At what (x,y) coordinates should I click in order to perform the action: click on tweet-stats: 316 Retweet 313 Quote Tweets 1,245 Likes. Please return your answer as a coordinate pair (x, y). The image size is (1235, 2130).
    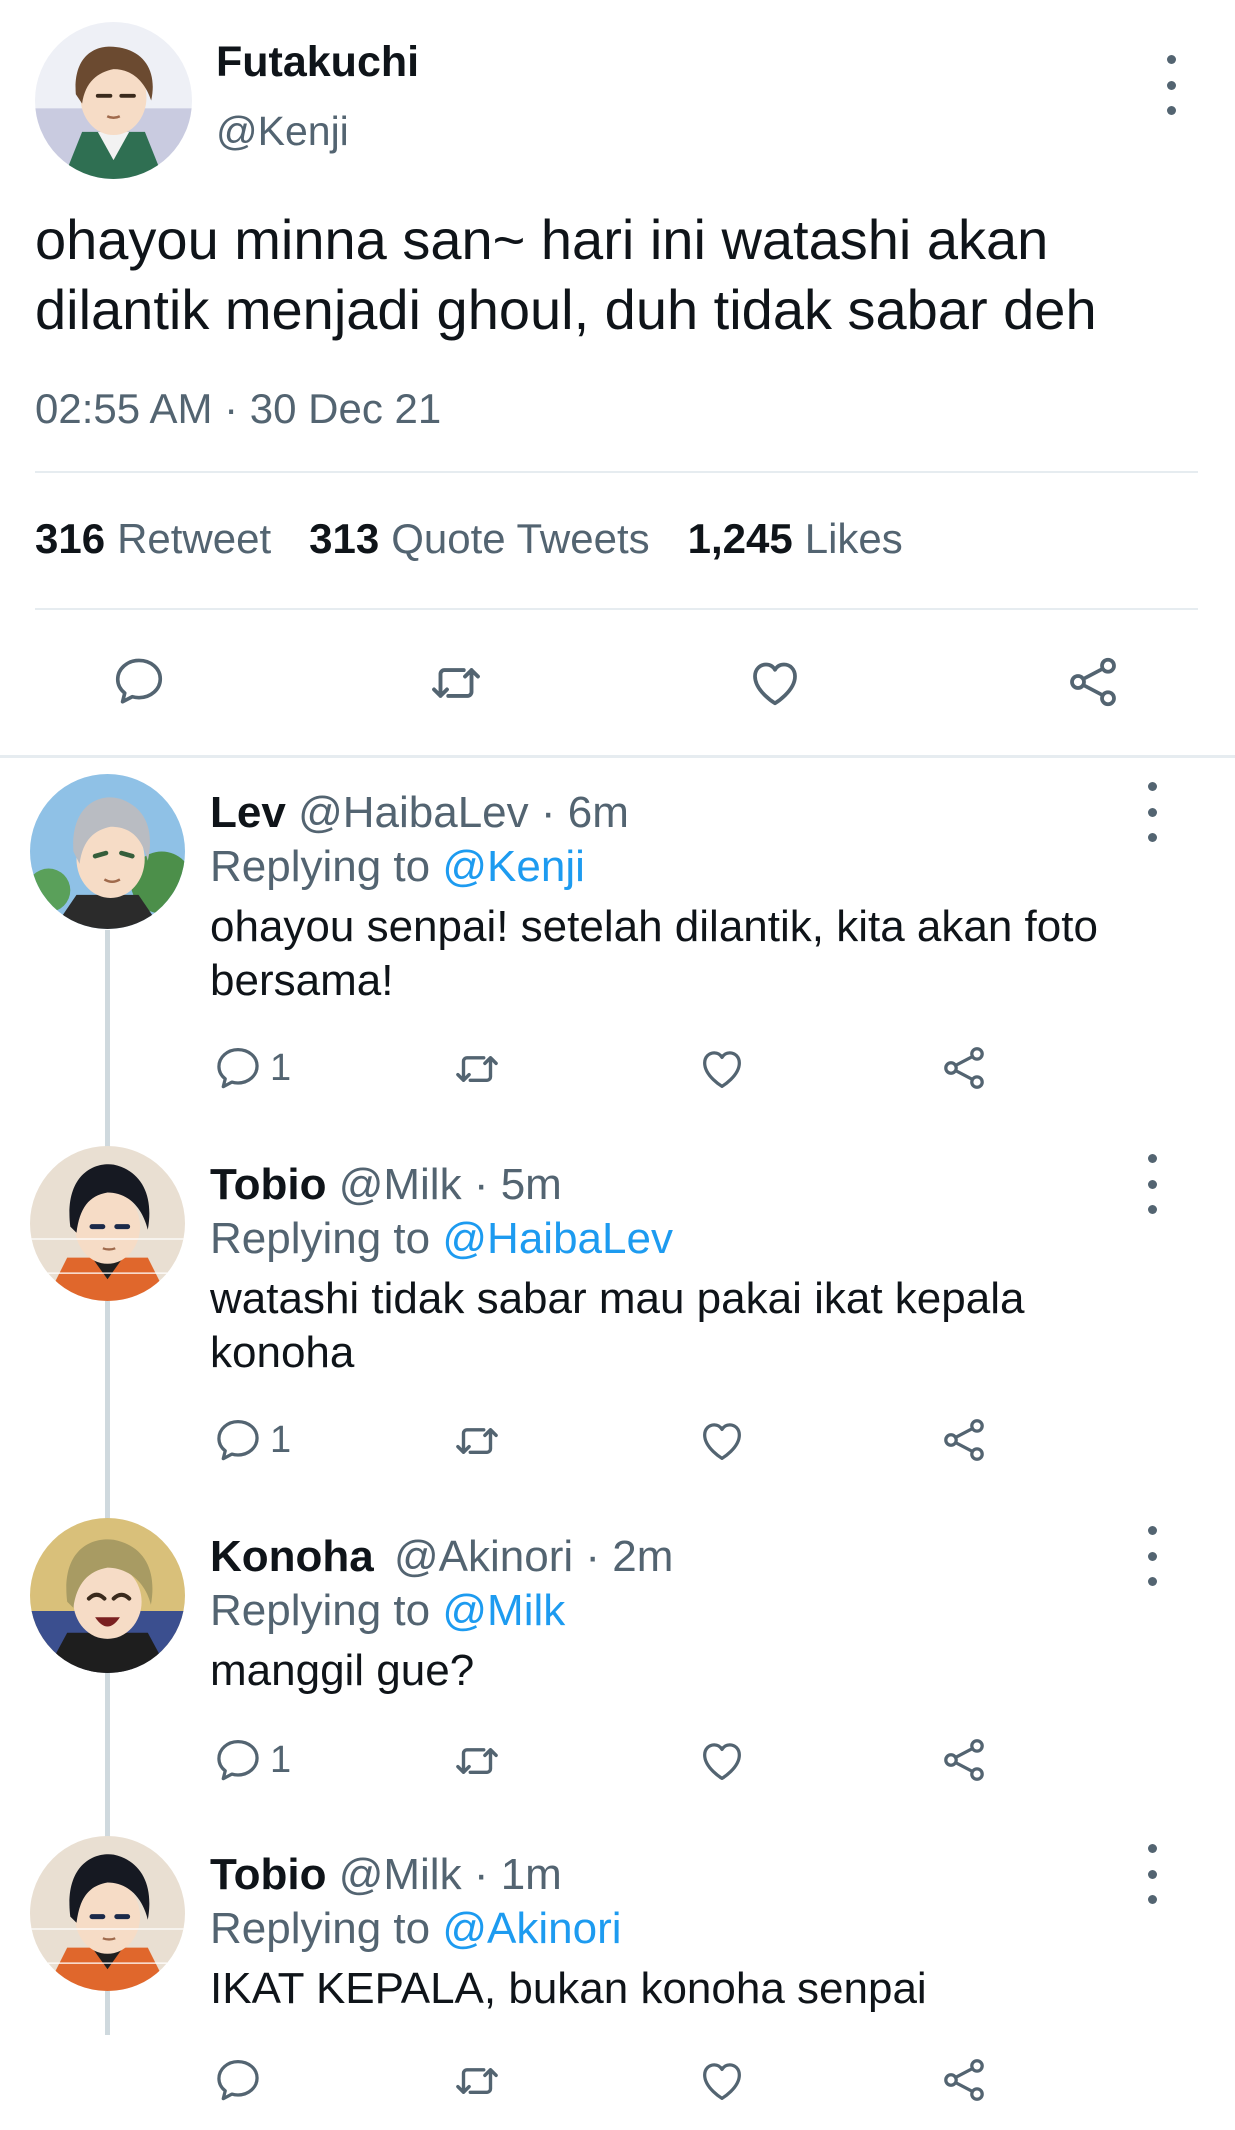
    Looking at the image, I should click on (469, 539).